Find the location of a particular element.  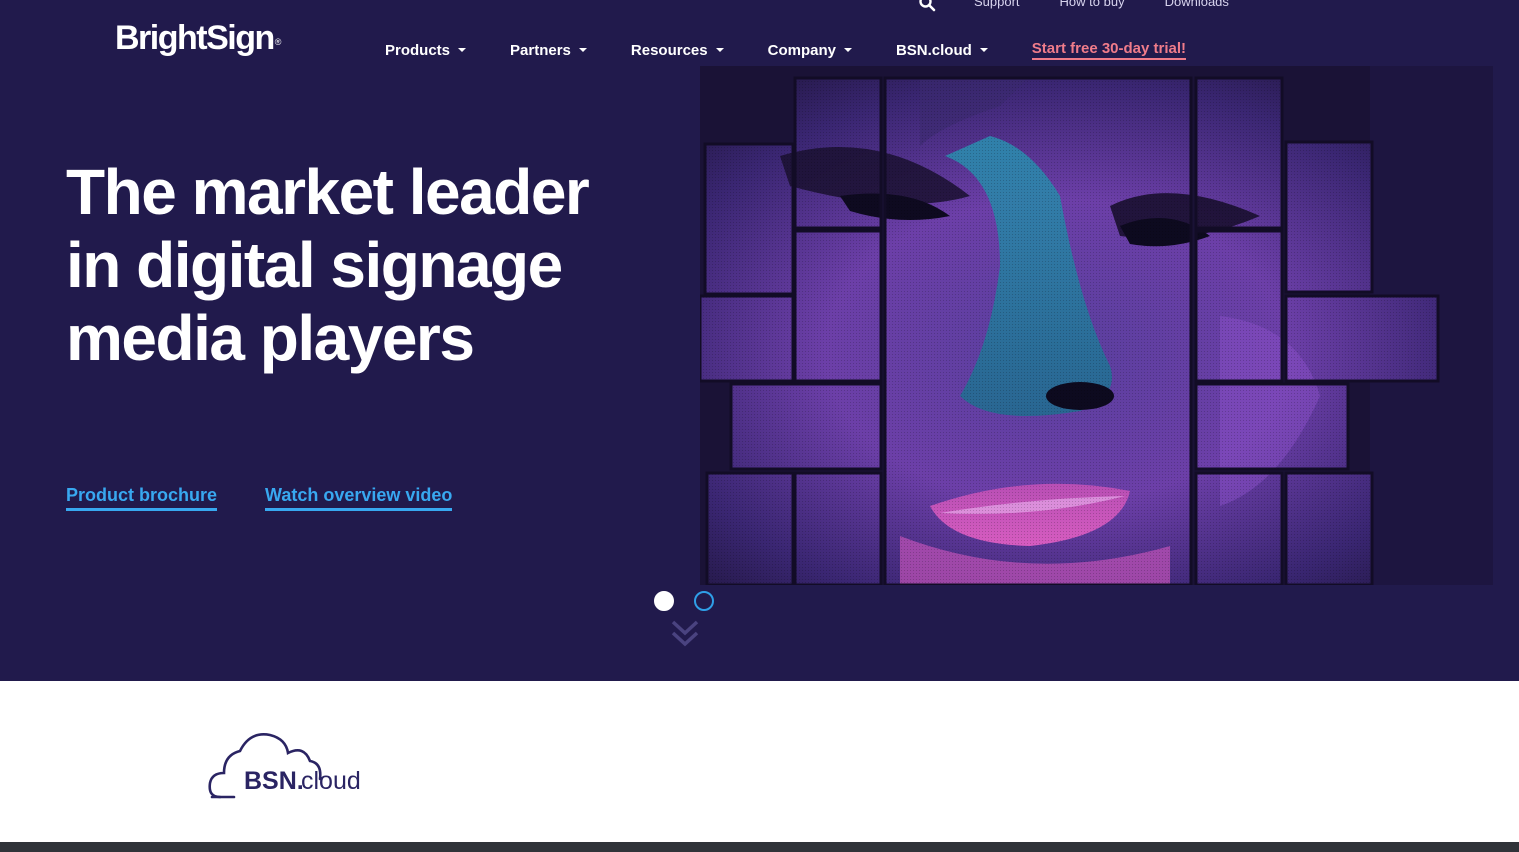

bsn-logo-light: cloud is located at coordinates (331, 781).